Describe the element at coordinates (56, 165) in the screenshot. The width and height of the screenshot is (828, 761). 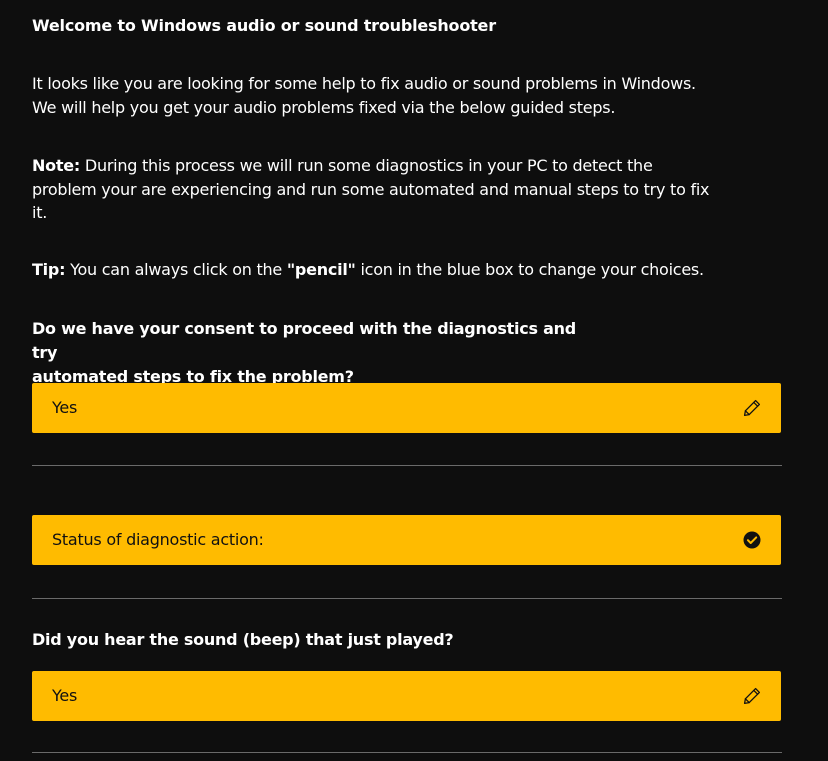
I see `note-label: Note:` at that location.